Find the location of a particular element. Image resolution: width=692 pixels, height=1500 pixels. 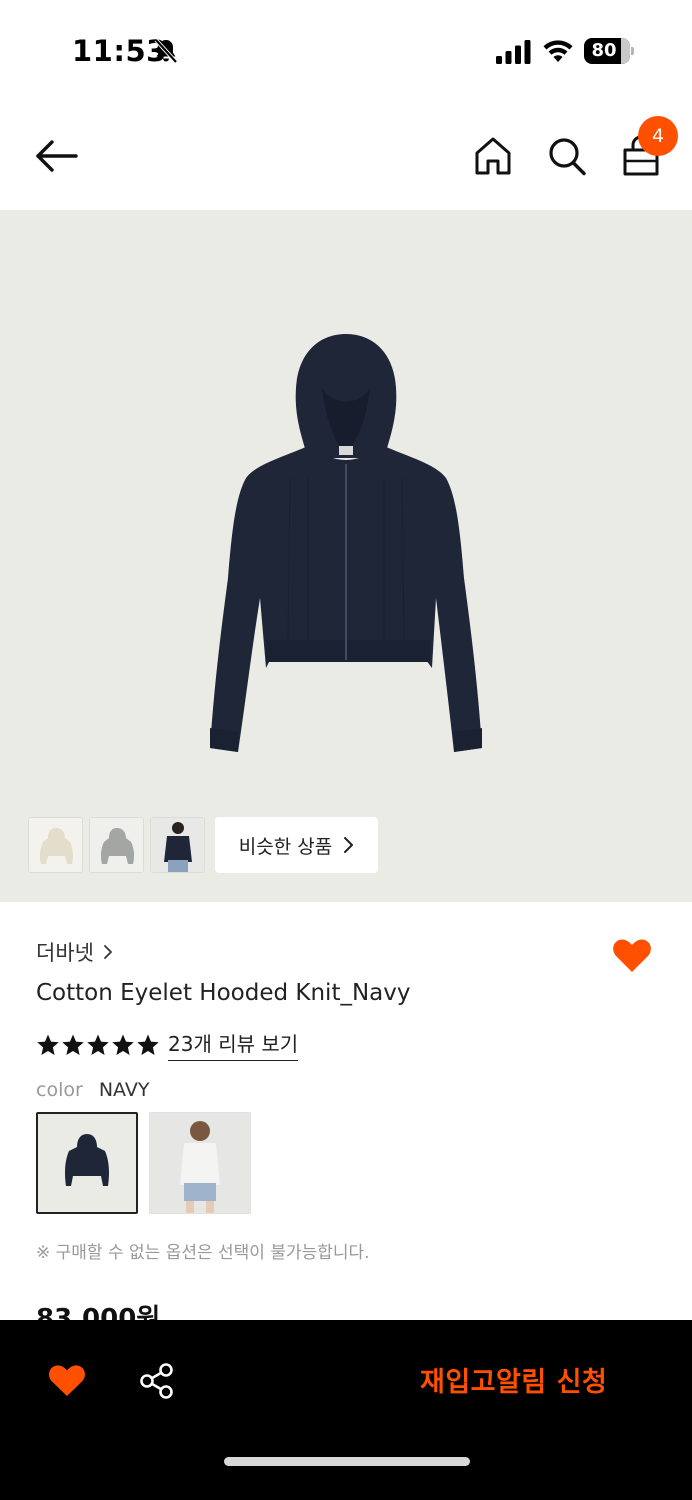

color-swatch-white is located at coordinates (200, 1163).